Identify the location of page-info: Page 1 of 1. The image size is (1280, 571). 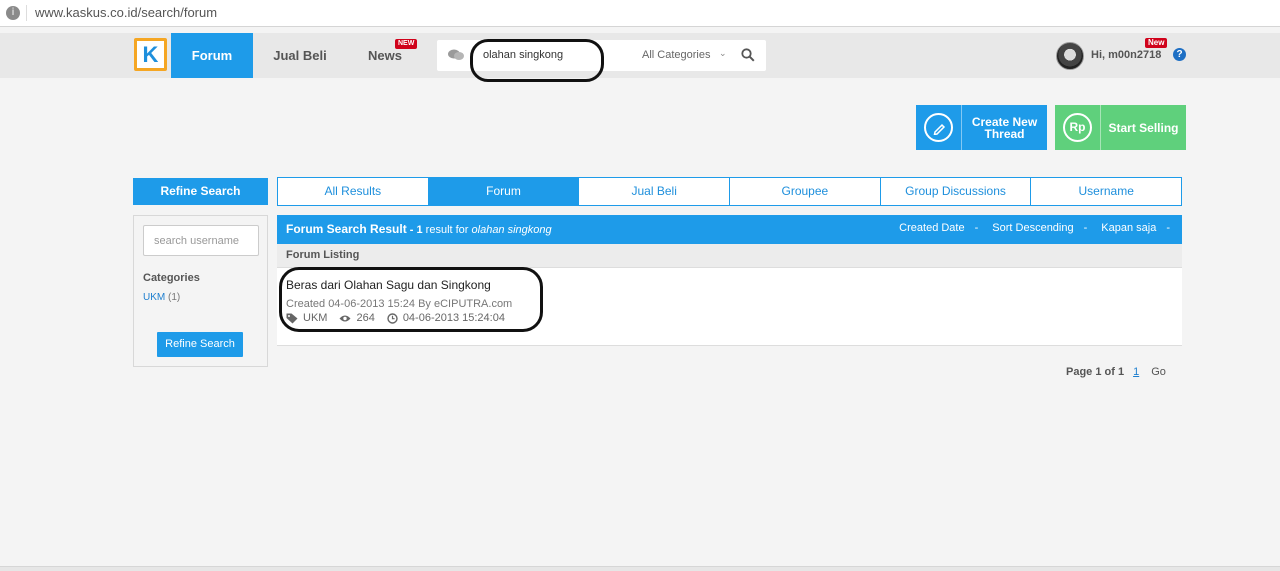
(1095, 372).